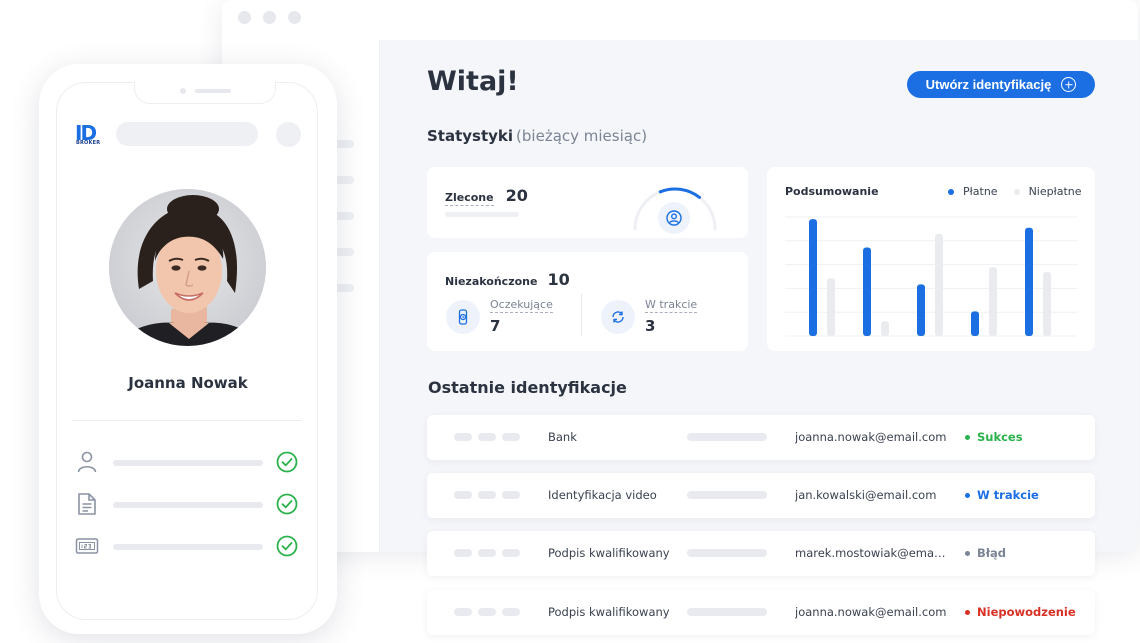 The height and width of the screenshot is (643, 1140). I want to click on ordered-placeholder-bar, so click(482, 214).